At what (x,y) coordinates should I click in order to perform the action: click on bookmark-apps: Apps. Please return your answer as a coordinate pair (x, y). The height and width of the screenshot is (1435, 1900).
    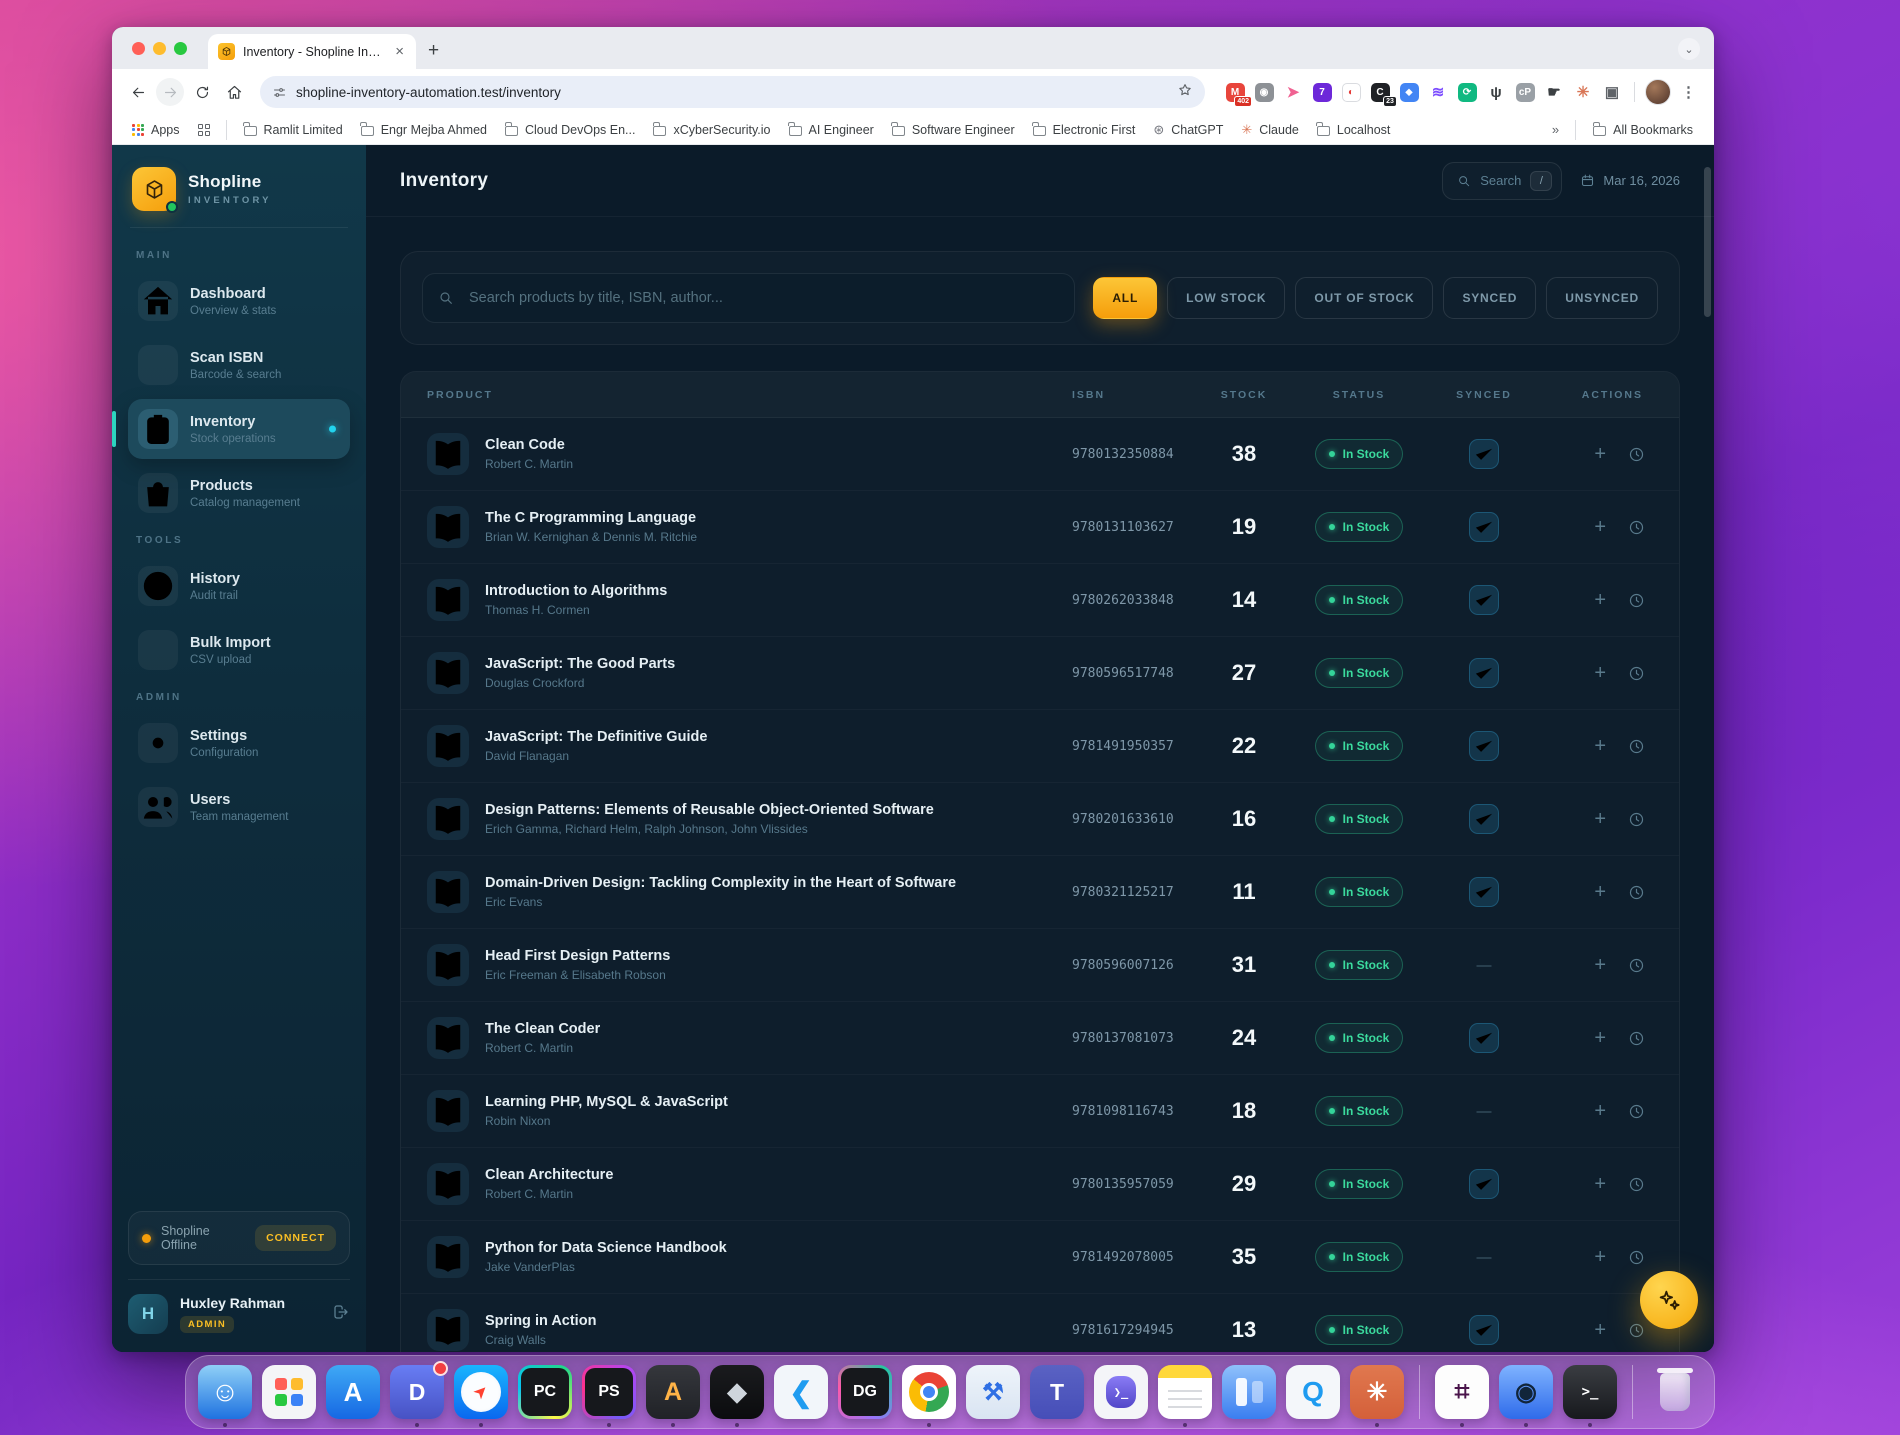
    Looking at the image, I should click on (156, 130).